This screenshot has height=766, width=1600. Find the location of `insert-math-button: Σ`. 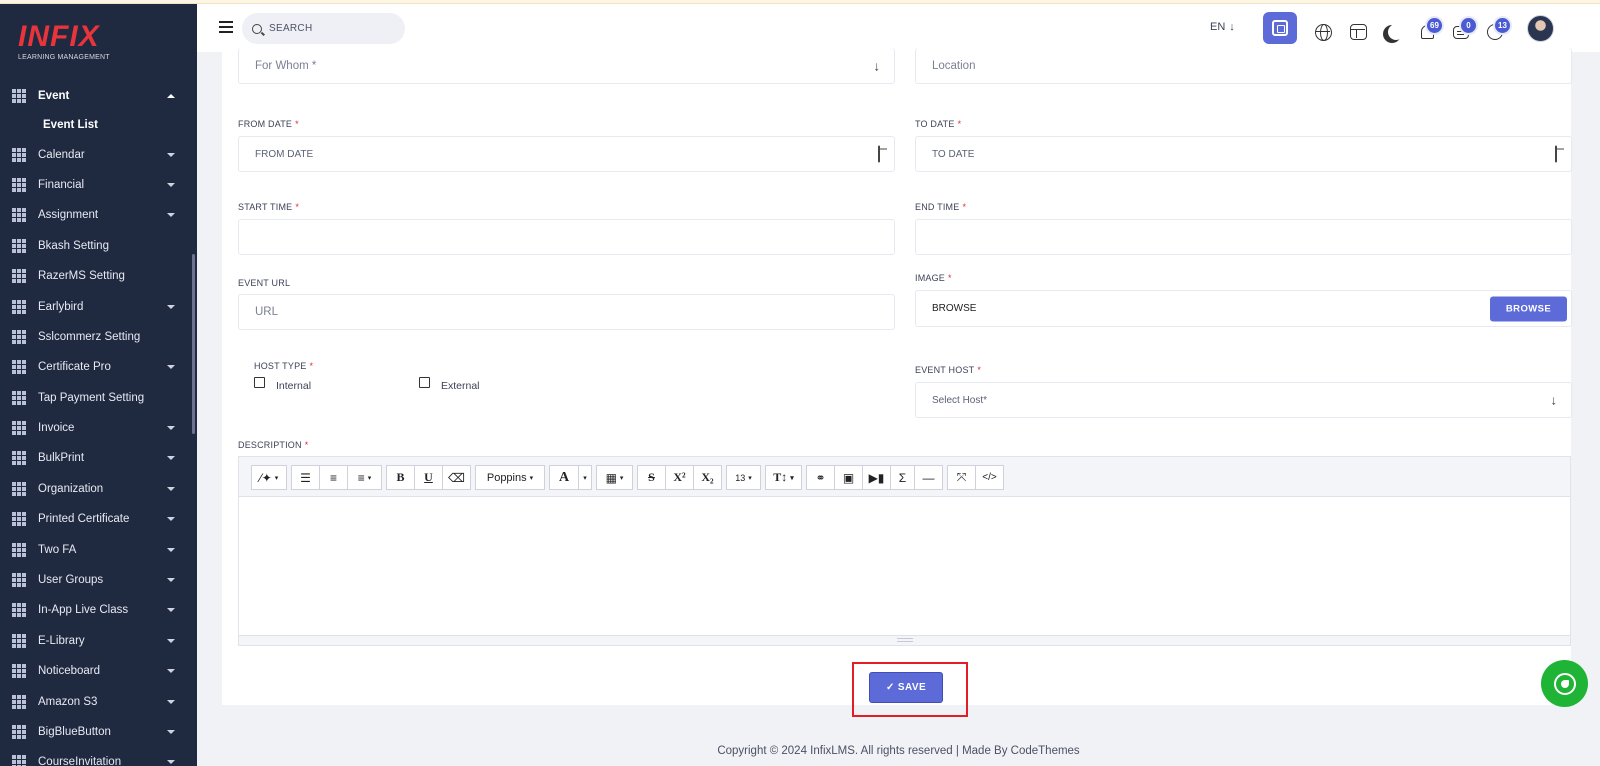

insert-math-button: Σ is located at coordinates (902, 477).